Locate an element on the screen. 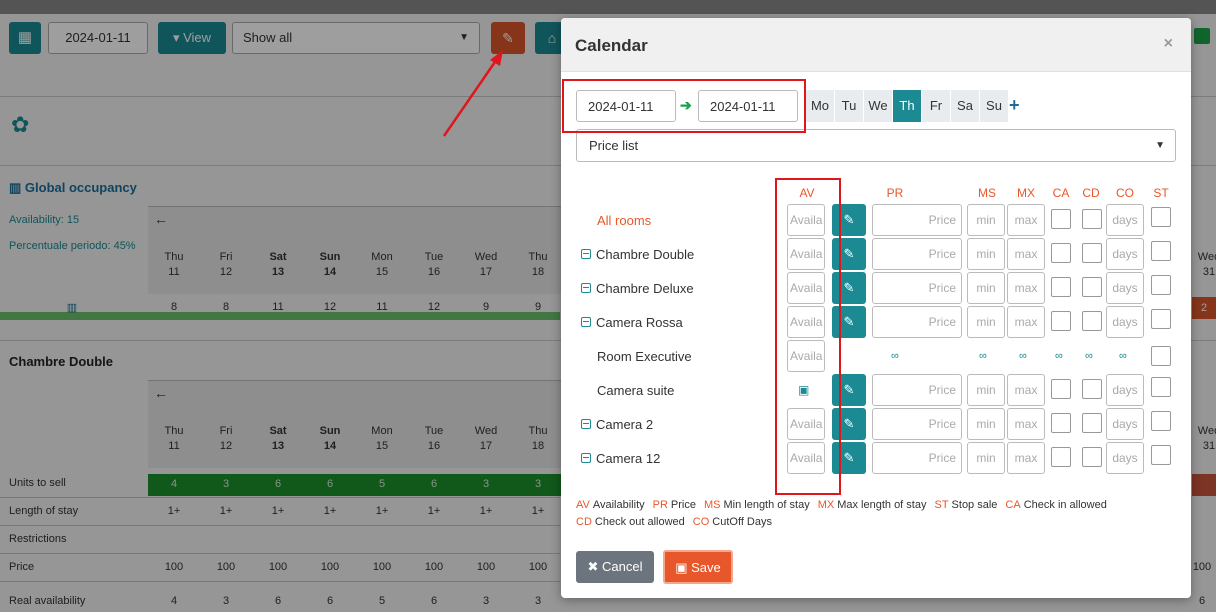 This screenshot has height=612, width=1216. close-icon: × is located at coordinates (1168, 44).